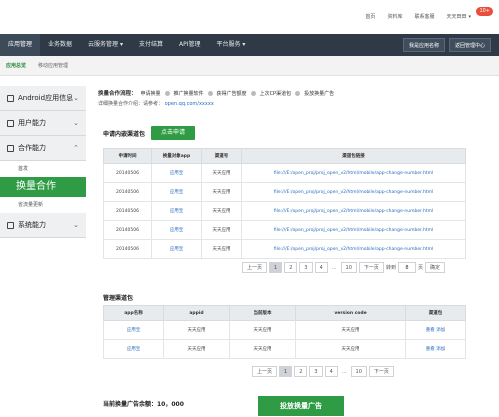 This screenshot has height=417, width=499. What do you see at coordinates (221, 156) in the screenshot?
I see `column-header: 渠道号` at bounding box center [221, 156].